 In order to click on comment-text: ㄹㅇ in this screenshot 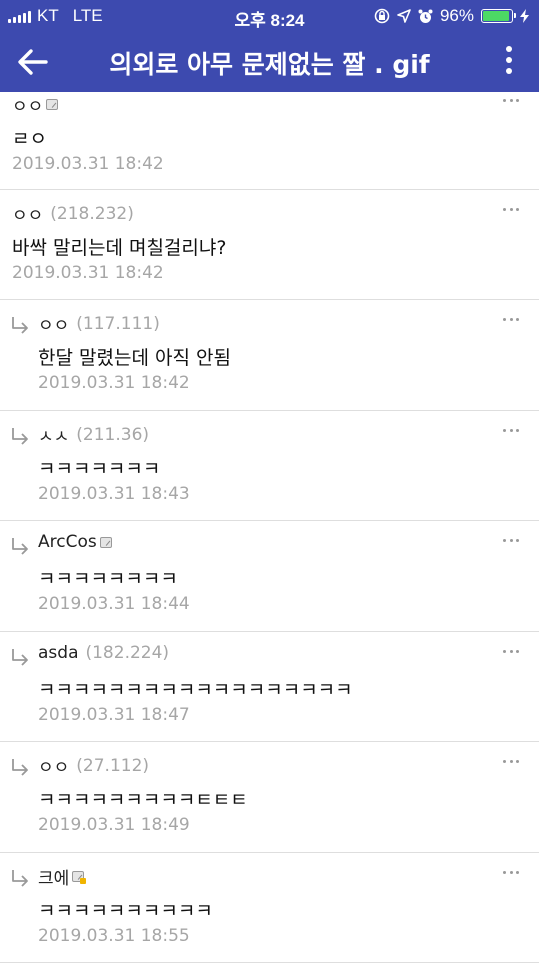, I will do `click(29, 139)`.